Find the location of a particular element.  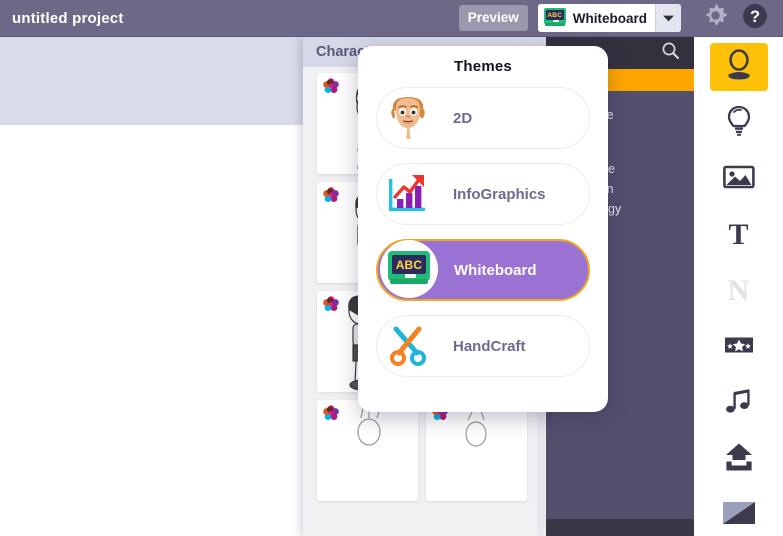

theme-label: InfoGraphics is located at coordinates (499, 194).